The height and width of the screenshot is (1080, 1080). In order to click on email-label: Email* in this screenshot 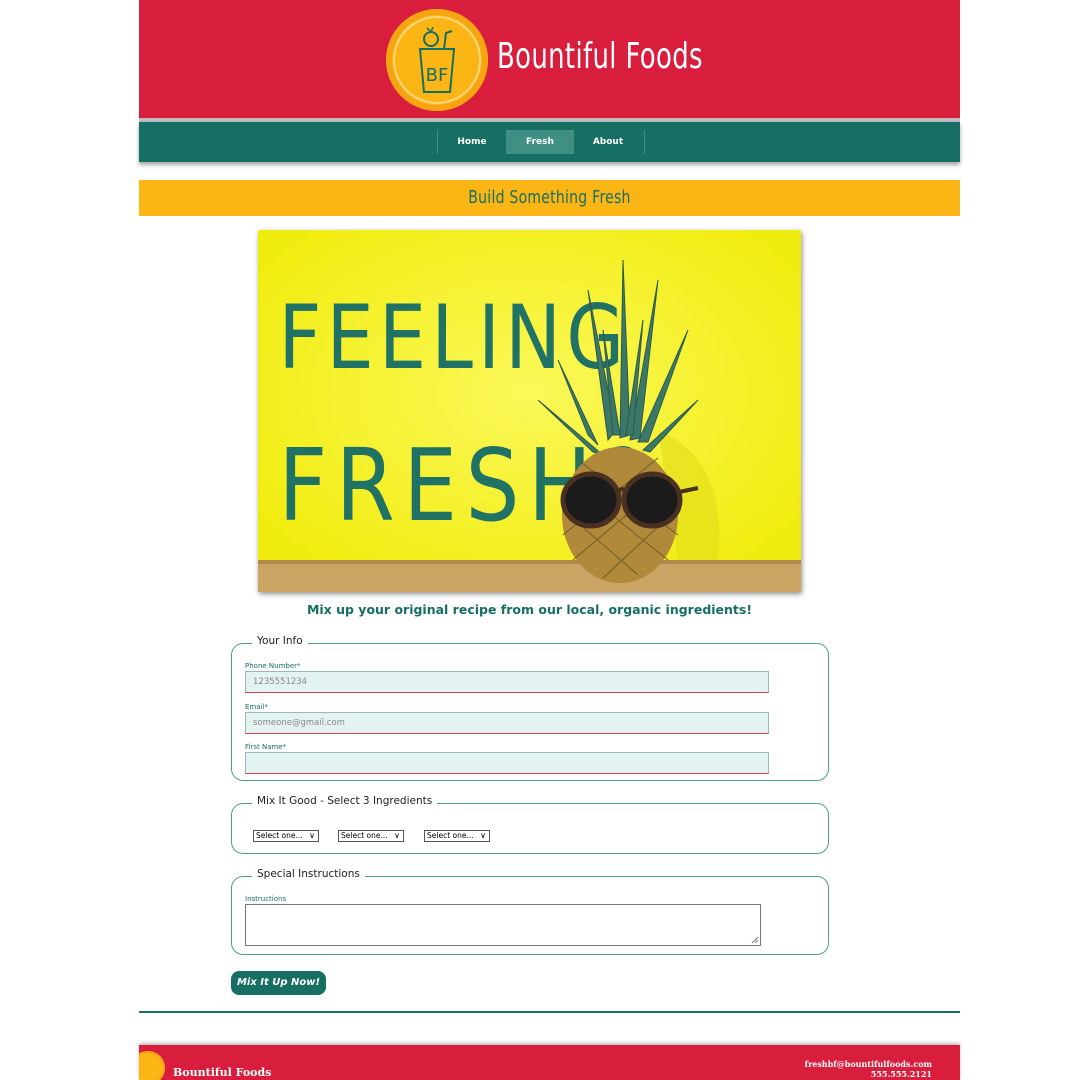, I will do `click(256, 707)`.